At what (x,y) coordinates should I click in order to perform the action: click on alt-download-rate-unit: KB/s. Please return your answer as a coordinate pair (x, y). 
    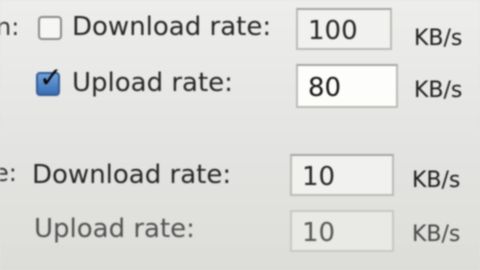
    Looking at the image, I should click on (436, 180).